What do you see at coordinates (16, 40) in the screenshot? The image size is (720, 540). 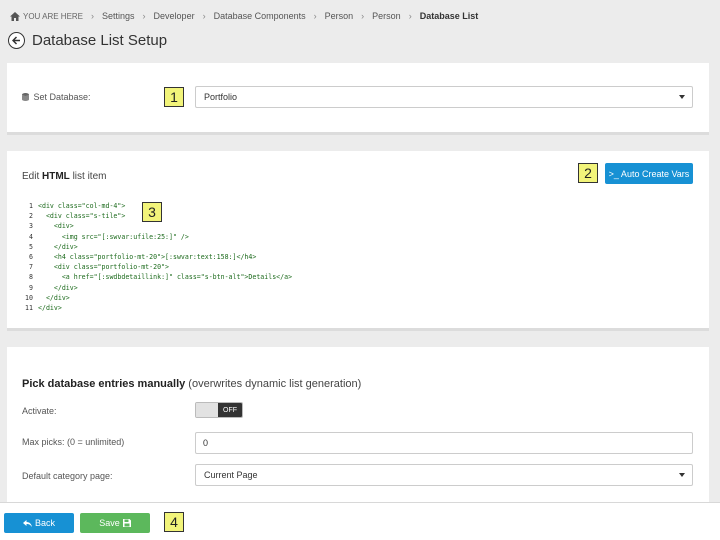 I see `back-arrow-icon` at bounding box center [16, 40].